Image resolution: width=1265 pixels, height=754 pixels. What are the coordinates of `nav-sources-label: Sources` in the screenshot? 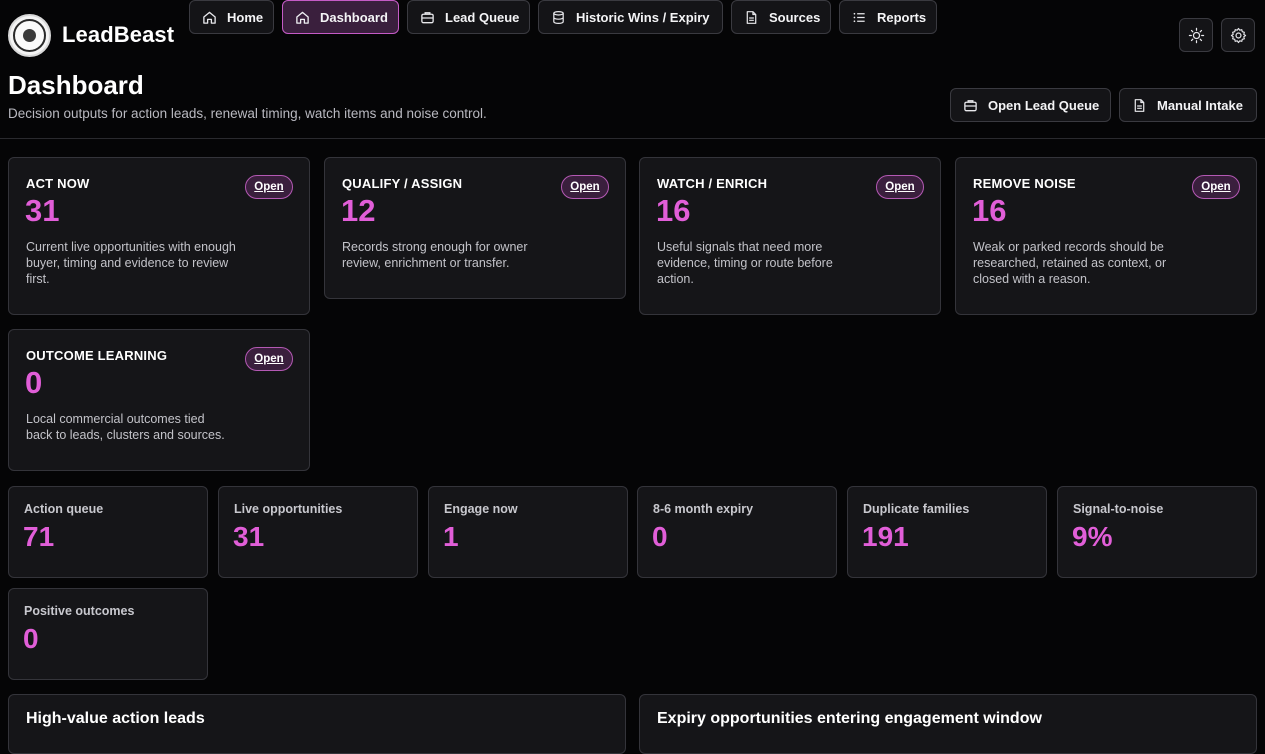 It's located at (795, 17).